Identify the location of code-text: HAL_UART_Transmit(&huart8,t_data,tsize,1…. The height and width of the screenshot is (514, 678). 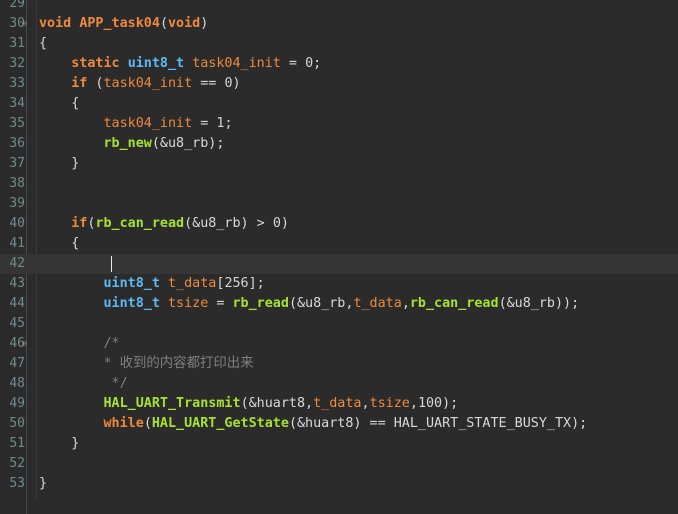
(249, 404).